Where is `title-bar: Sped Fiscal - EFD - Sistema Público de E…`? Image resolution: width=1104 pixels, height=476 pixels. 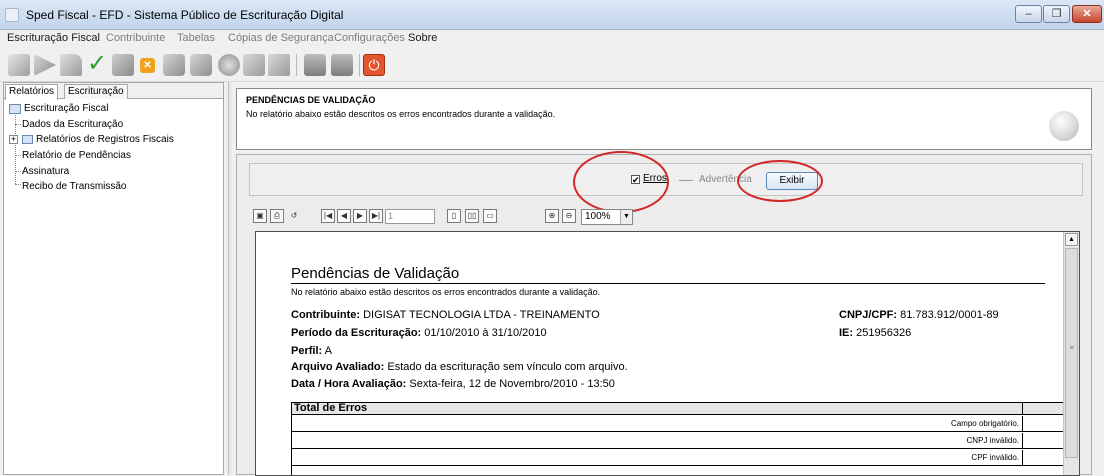 title-bar: Sped Fiscal - EFD - Sistema Público de E… is located at coordinates (552, 15).